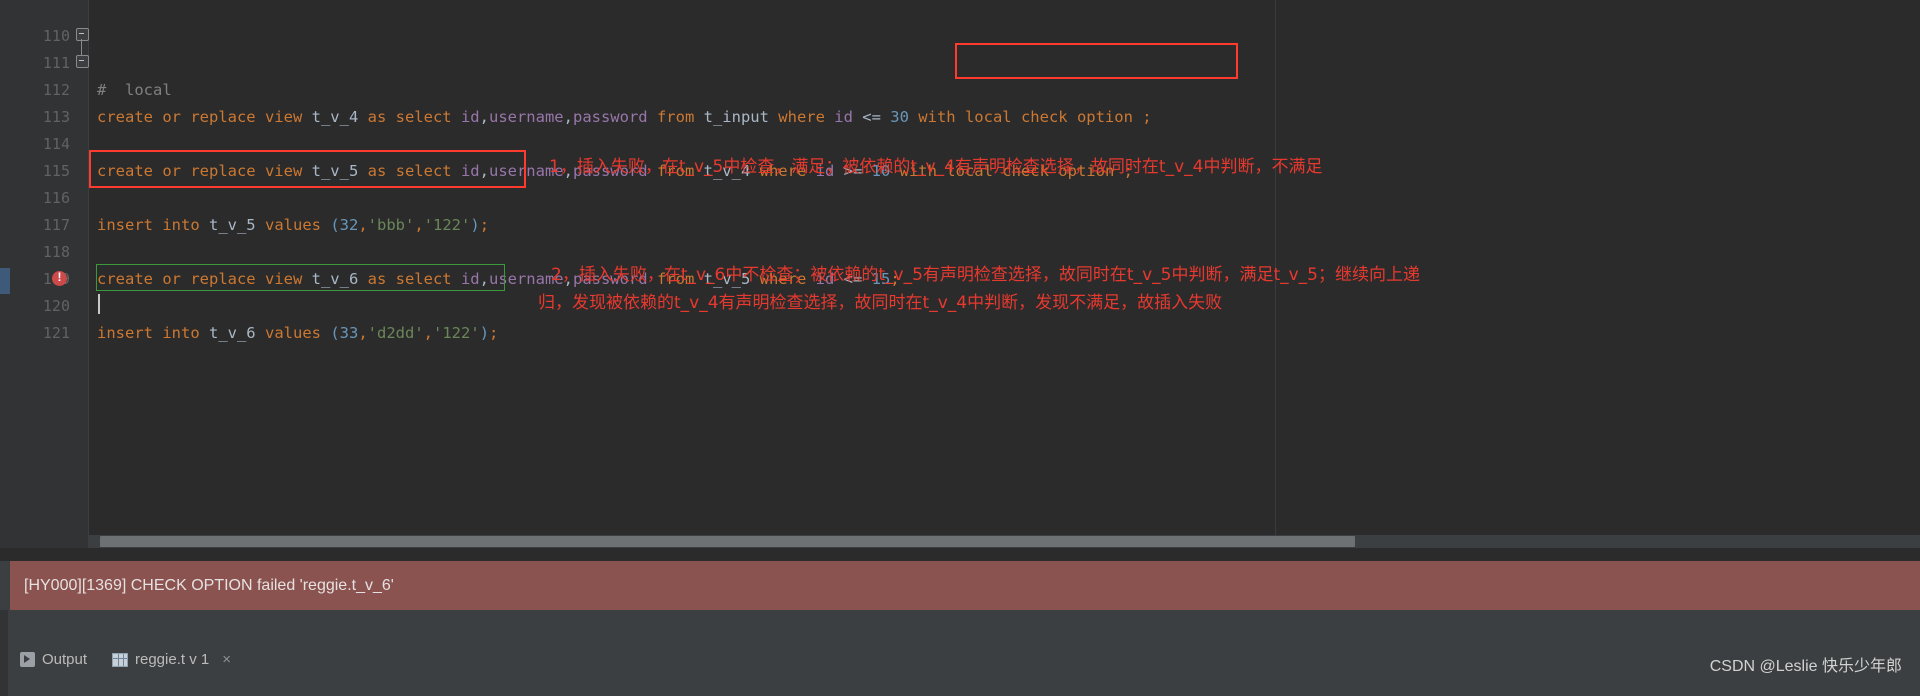 Image resolution: width=1920 pixels, height=696 pixels. I want to click on error-gutter-icon, so click(59, 277).